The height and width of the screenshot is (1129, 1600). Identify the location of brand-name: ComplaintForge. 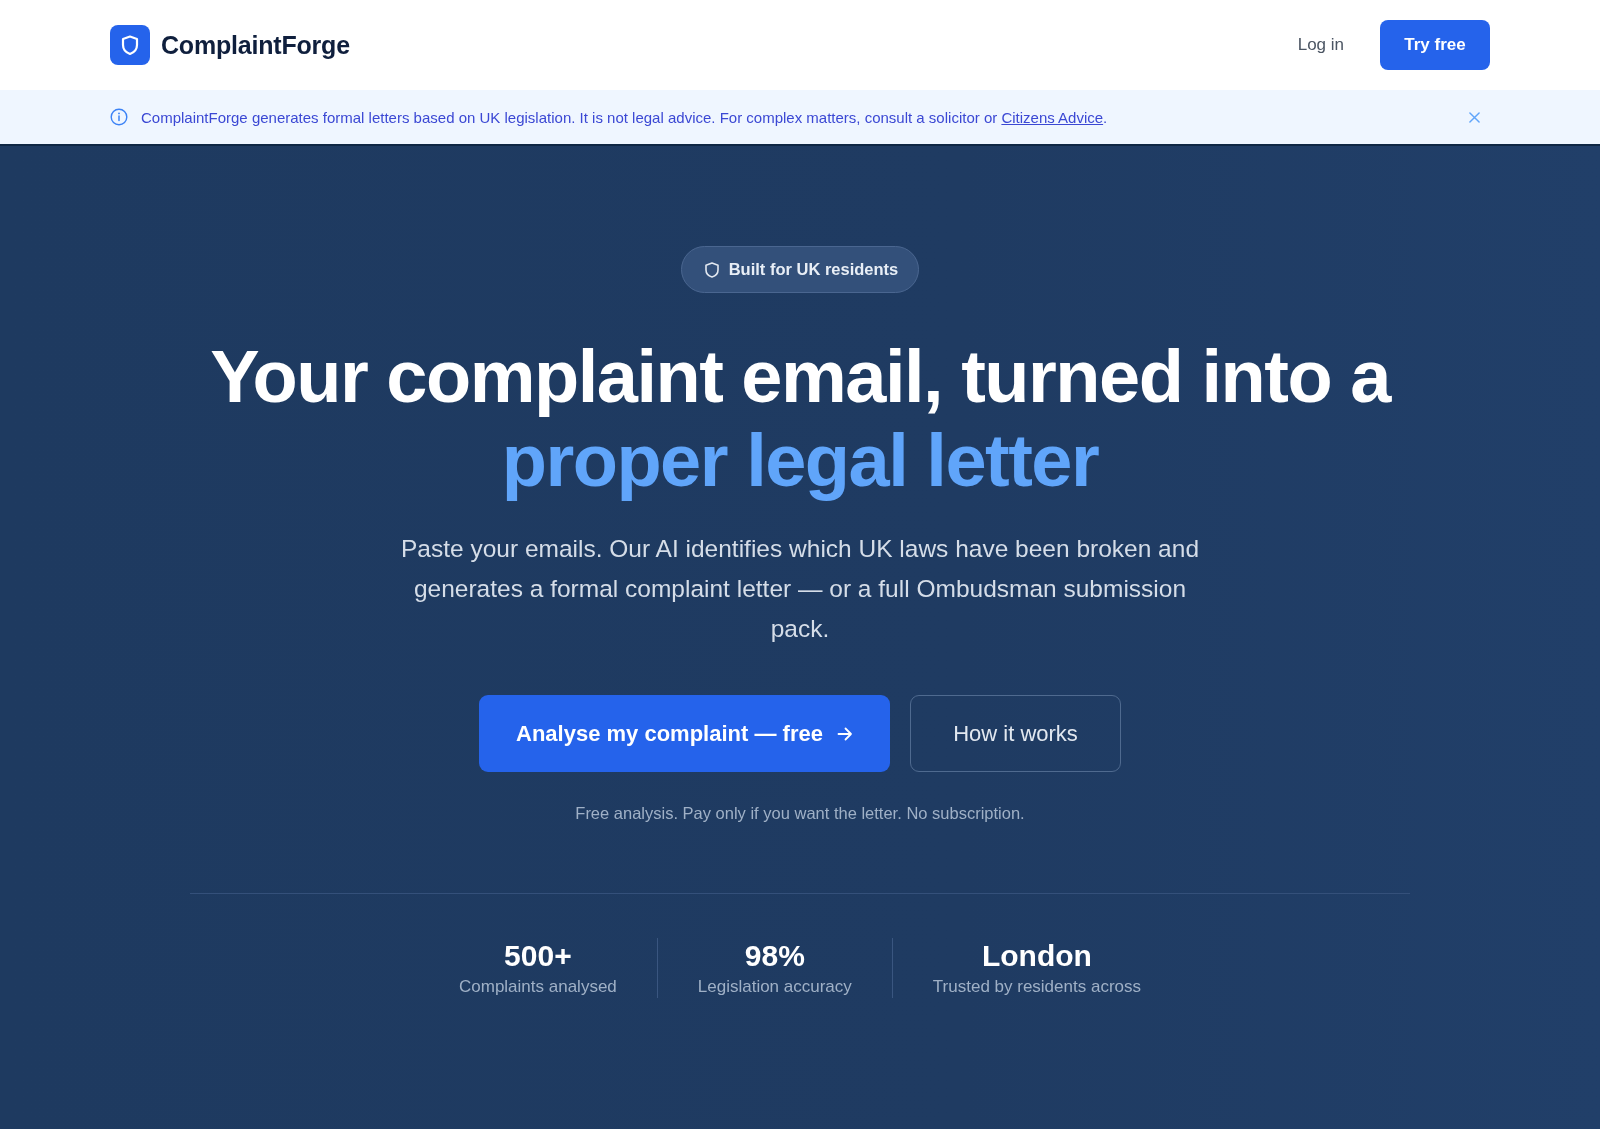
(255, 45).